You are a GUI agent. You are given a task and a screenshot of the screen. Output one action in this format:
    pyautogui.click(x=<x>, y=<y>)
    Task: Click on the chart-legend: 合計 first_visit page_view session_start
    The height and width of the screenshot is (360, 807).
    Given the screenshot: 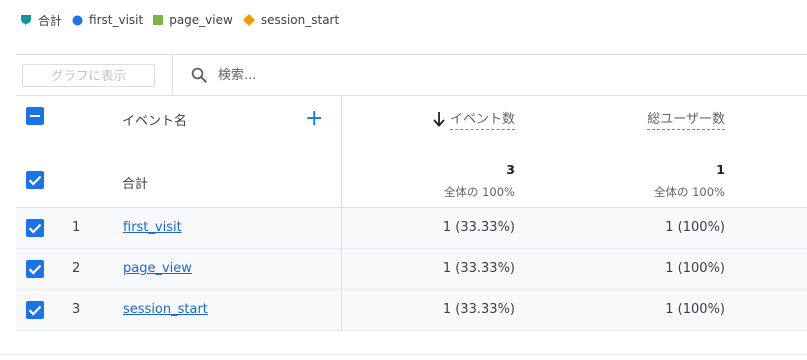 What is the action you would take?
    pyautogui.click(x=184, y=20)
    